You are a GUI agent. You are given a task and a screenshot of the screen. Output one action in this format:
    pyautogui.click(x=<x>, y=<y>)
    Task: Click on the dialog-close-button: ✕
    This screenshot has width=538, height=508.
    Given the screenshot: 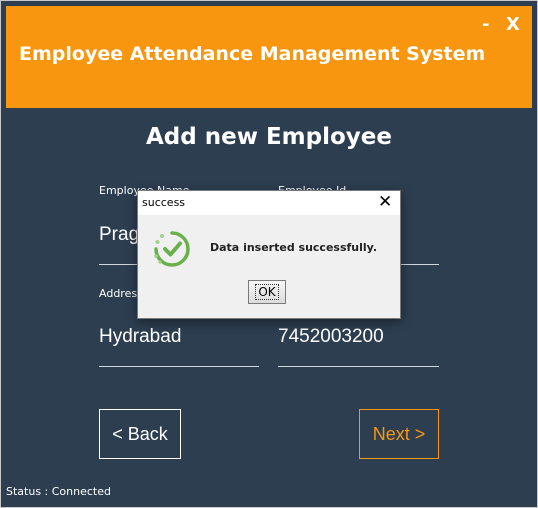 What is the action you would take?
    pyautogui.click(x=385, y=202)
    